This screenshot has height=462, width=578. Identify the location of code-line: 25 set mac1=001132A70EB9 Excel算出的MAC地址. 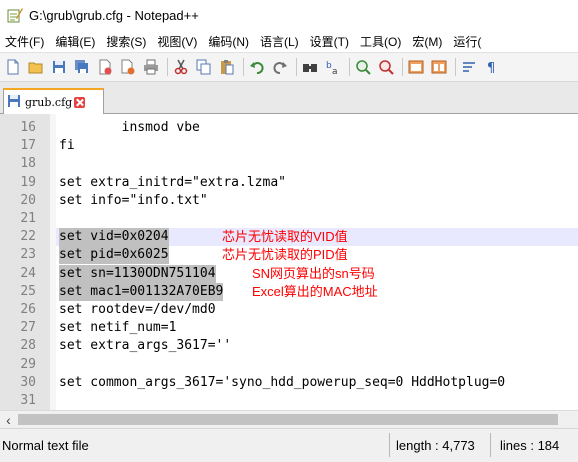
(289, 291).